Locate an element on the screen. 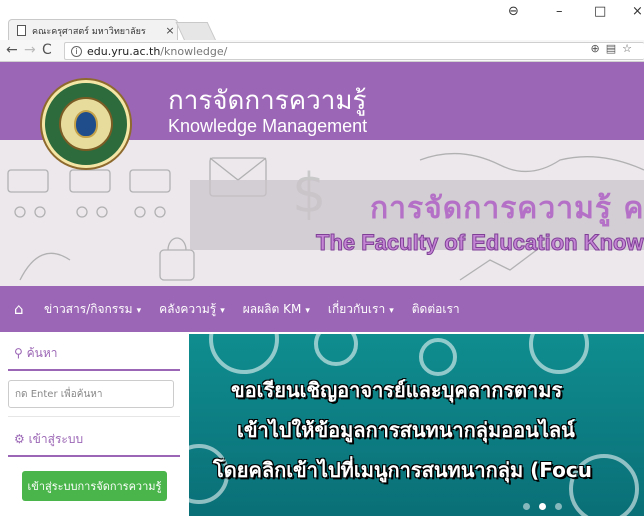 This screenshot has height=516, width=644. forward-icon: → is located at coordinates (30, 50).